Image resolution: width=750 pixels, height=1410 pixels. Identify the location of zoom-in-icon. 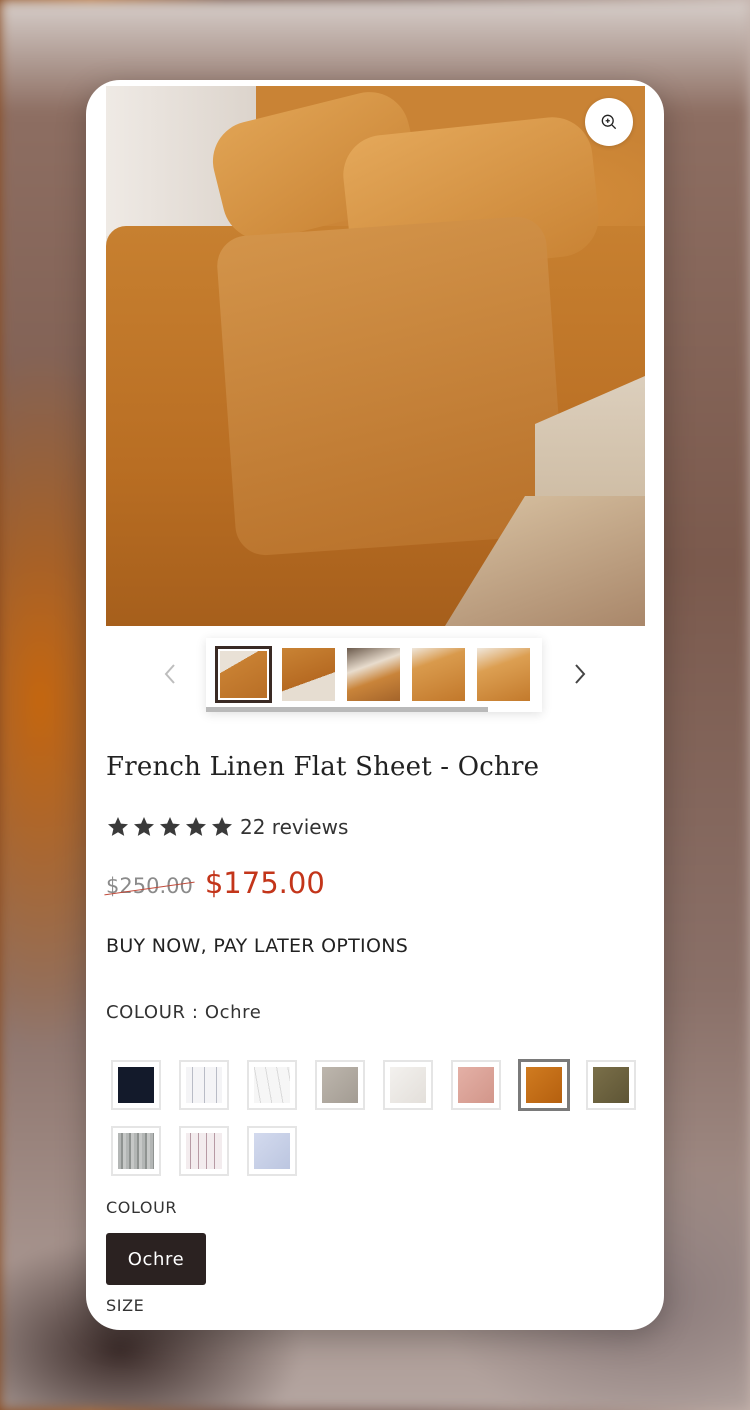
(609, 122).